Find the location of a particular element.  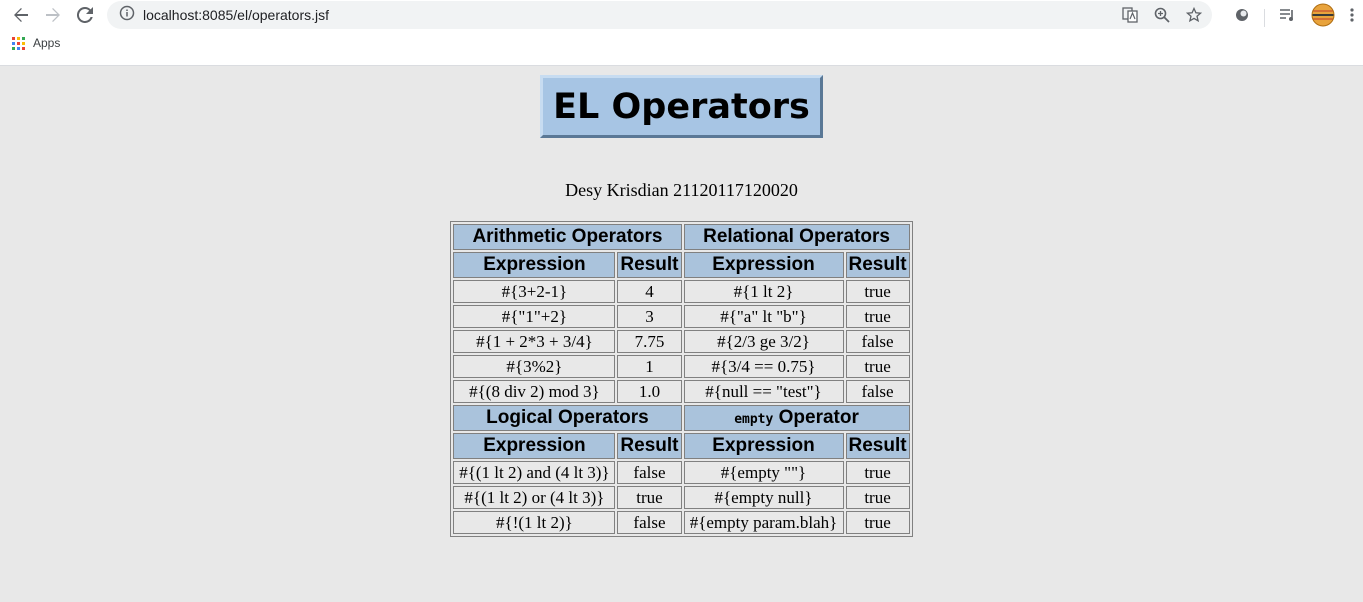

media-queue-icon is located at coordinates (1288, 17).